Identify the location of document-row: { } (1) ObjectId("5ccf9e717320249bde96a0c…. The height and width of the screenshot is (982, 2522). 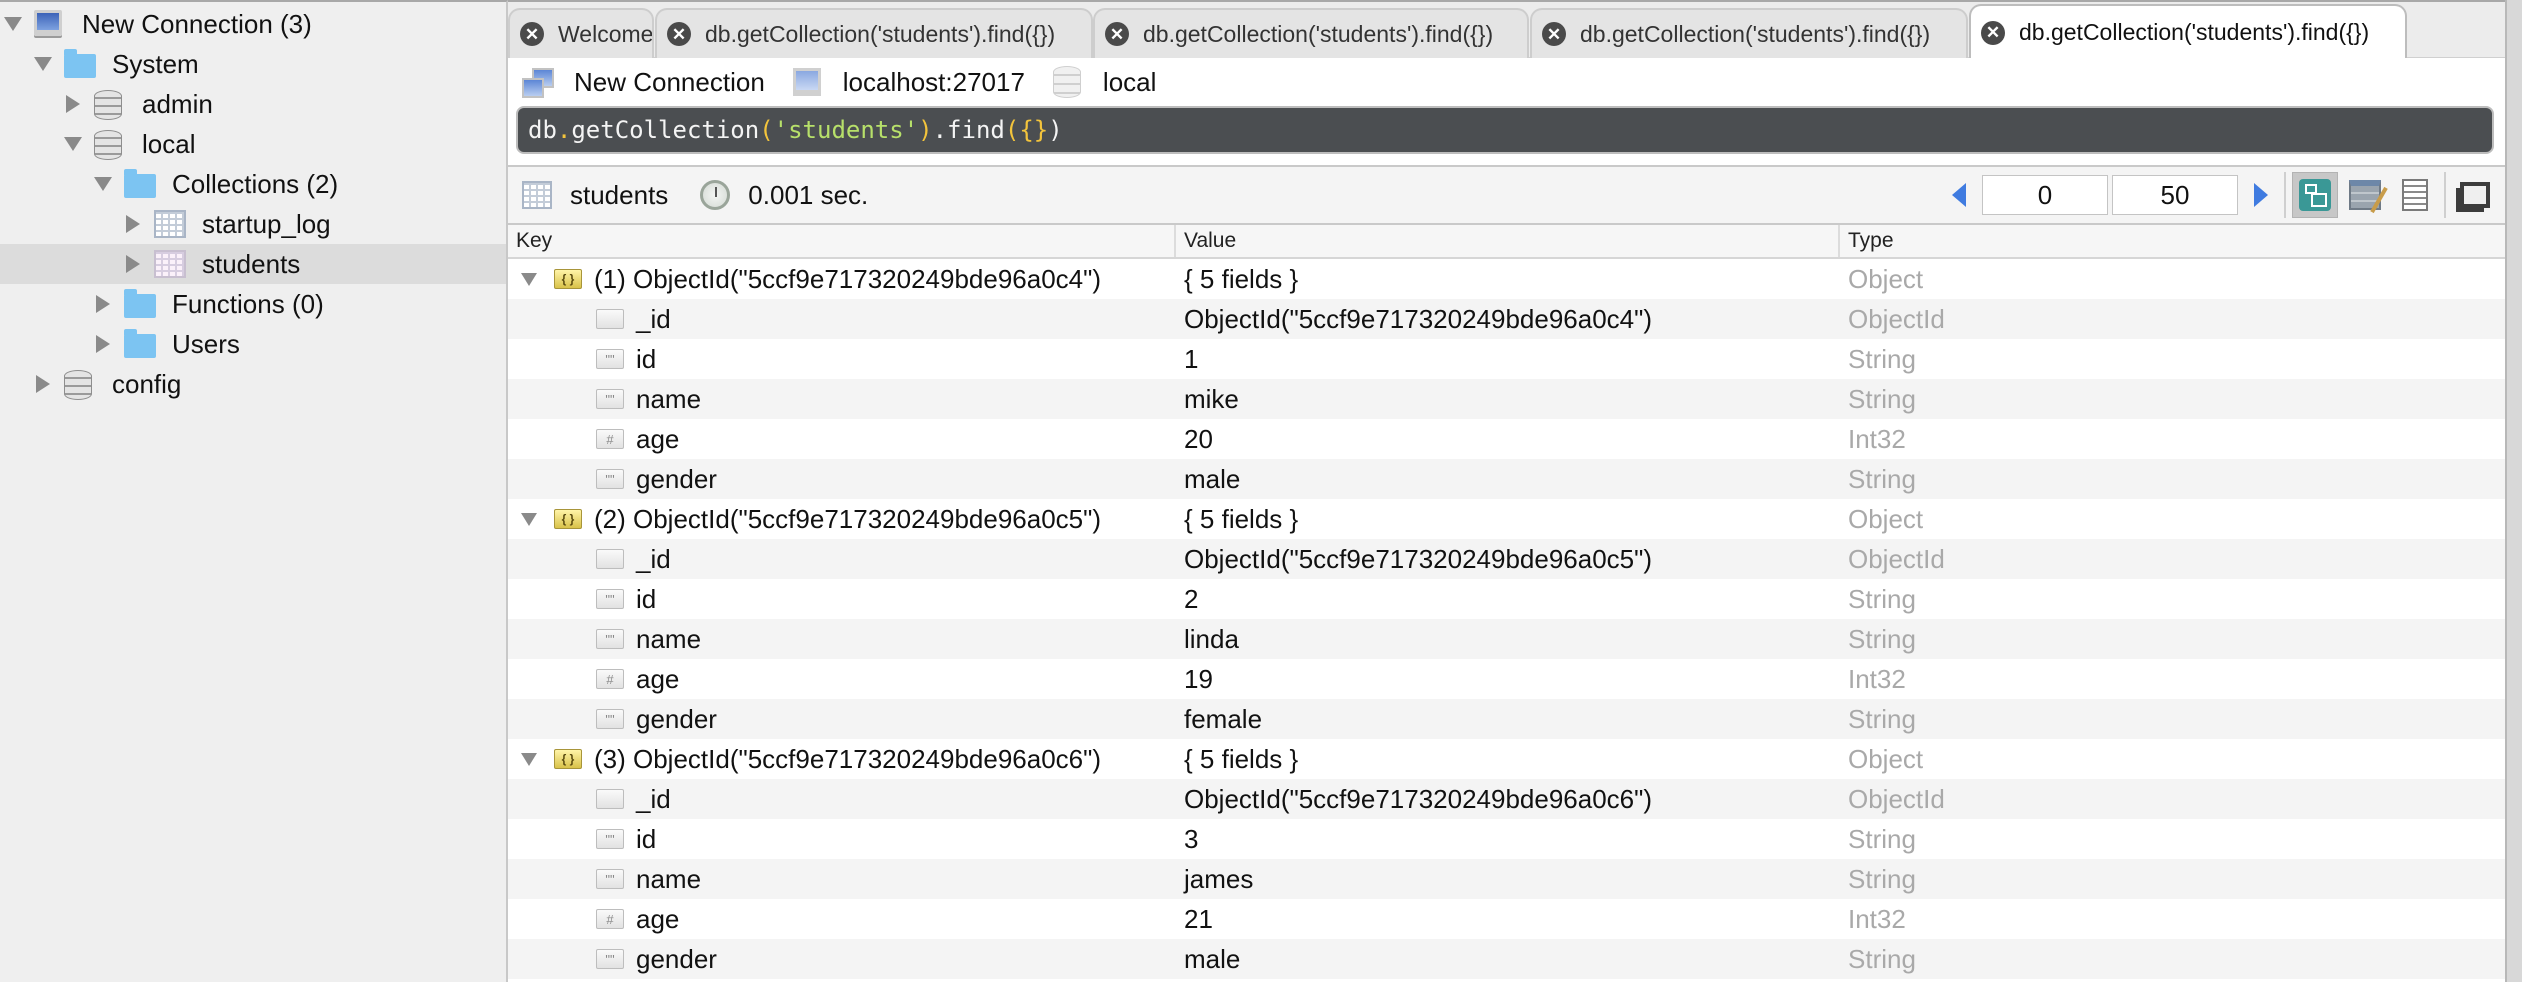
(1506, 279).